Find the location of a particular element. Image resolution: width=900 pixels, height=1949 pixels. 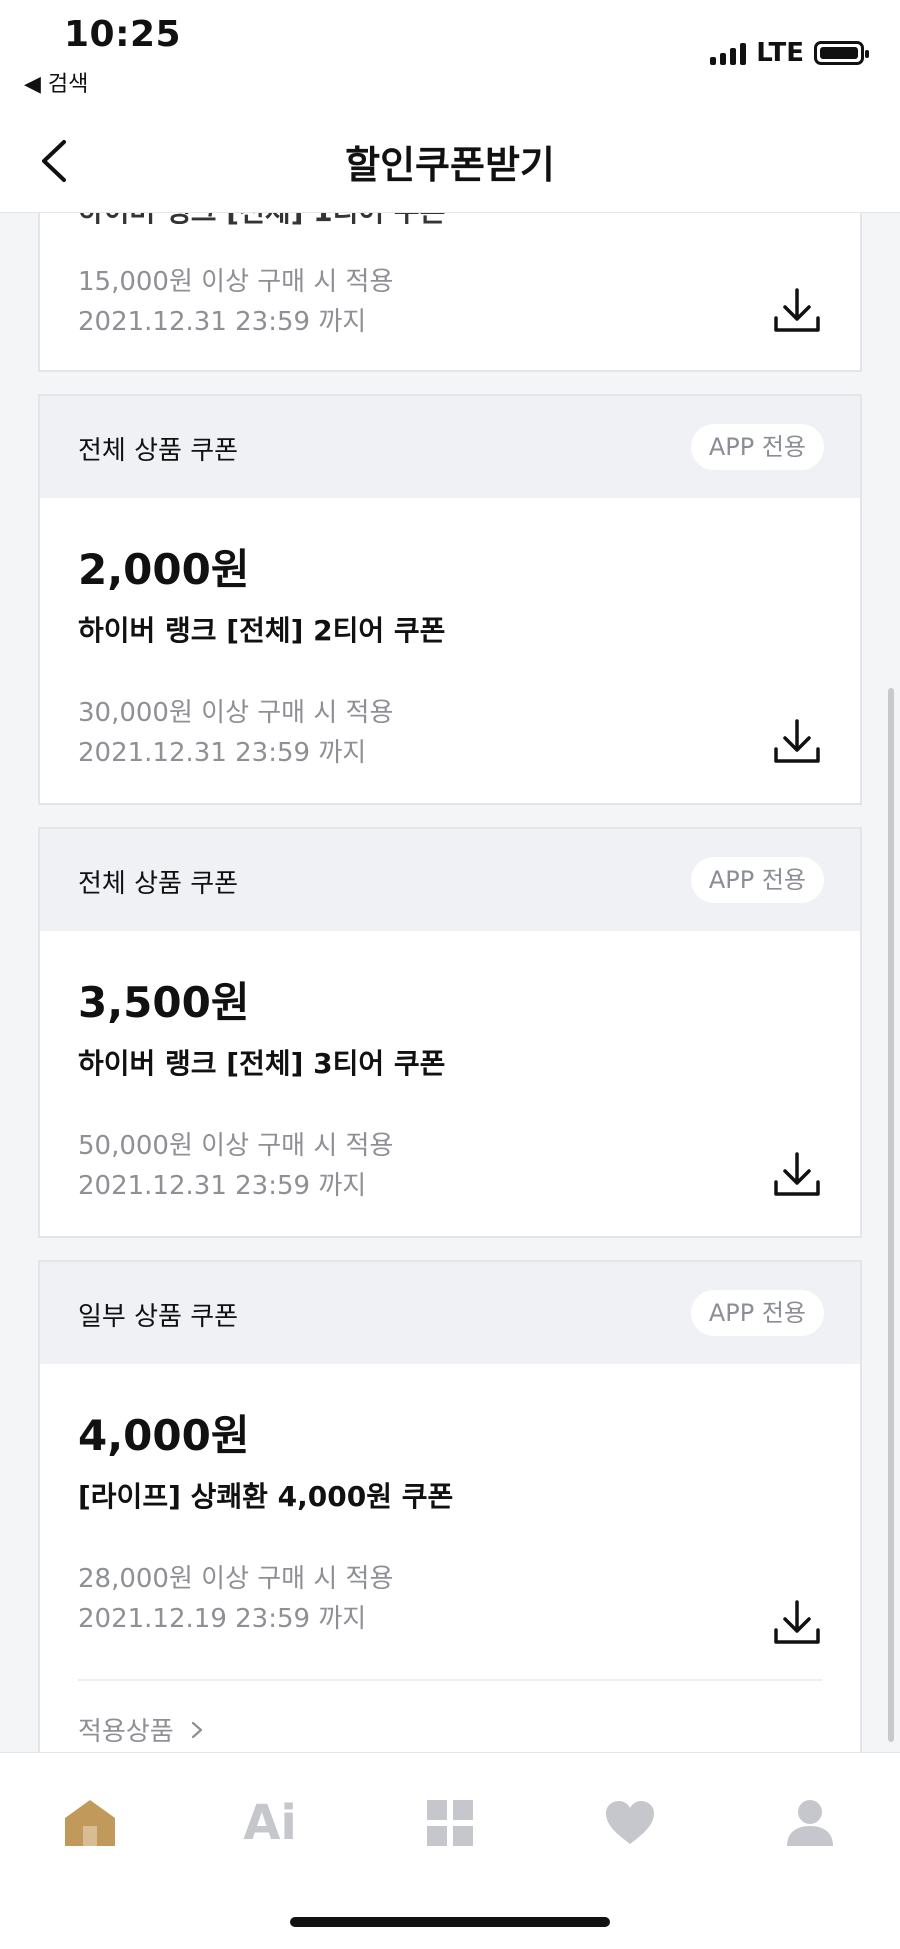

ai-icon: Ai is located at coordinates (270, 1823).